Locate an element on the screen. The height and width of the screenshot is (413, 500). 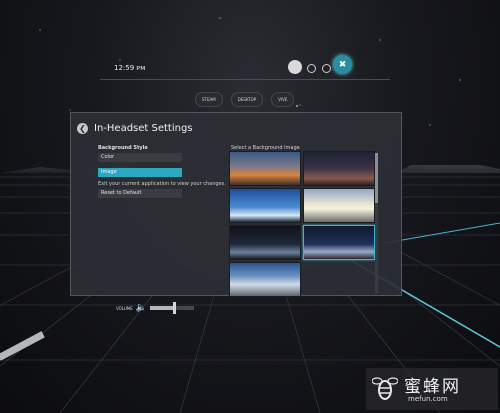
nav-pill-steam: STEAM is located at coordinates (209, 99).